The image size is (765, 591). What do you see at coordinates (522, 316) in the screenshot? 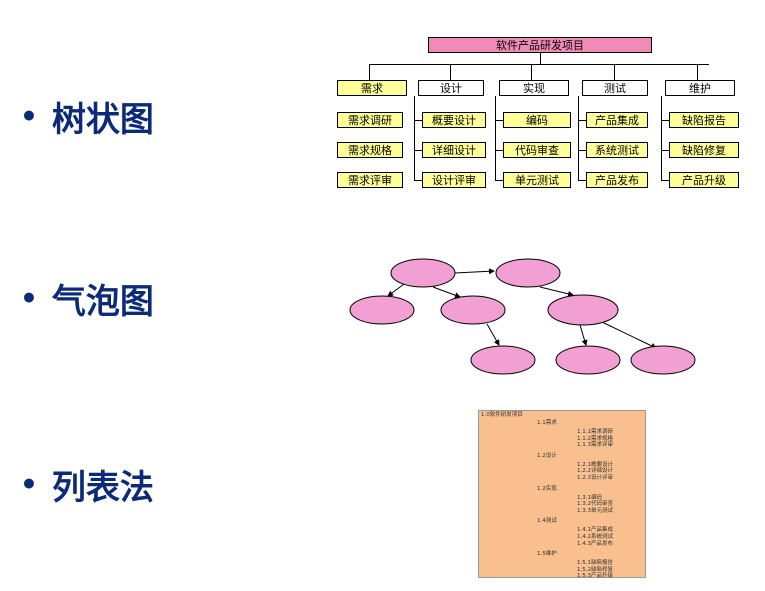
I see `bubble-diagram` at bounding box center [522, 316].